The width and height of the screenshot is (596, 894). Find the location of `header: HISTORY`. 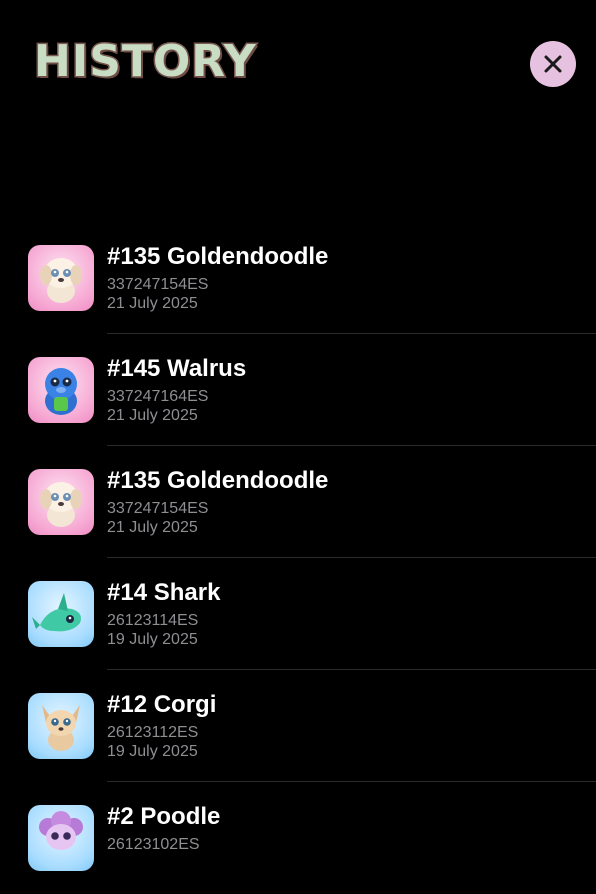

header: HISTORY is located at coordinates (298, 65).